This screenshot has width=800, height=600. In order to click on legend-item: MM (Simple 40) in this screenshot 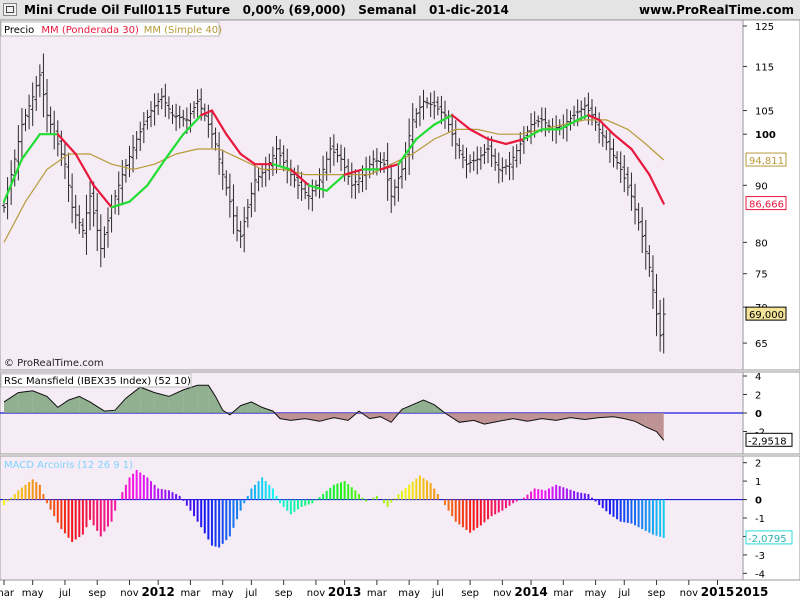, I will do `click(183, 30)`.